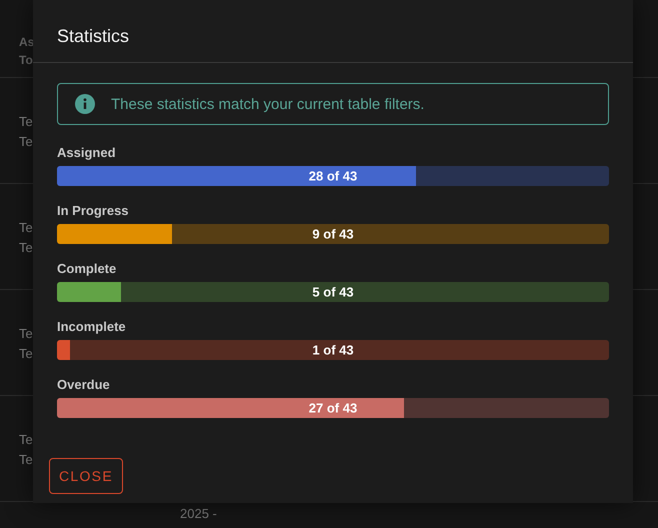 The image size is (658, 528). I want to click on dialog-title: Statistics, so click(93, 37).